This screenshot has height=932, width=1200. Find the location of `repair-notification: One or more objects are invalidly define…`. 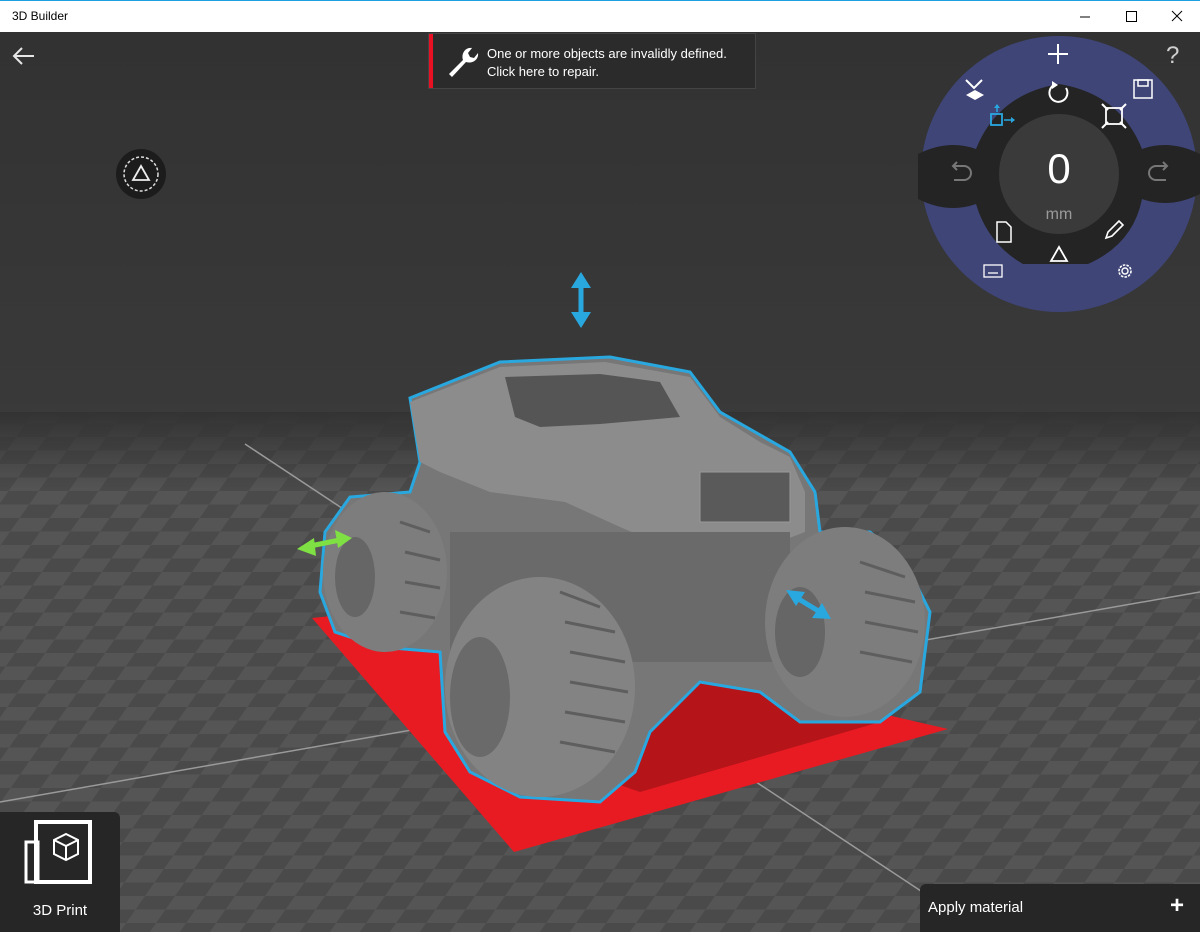

repair-notification: One or more objects are invalidly define… is located at coordinates (592, 61).